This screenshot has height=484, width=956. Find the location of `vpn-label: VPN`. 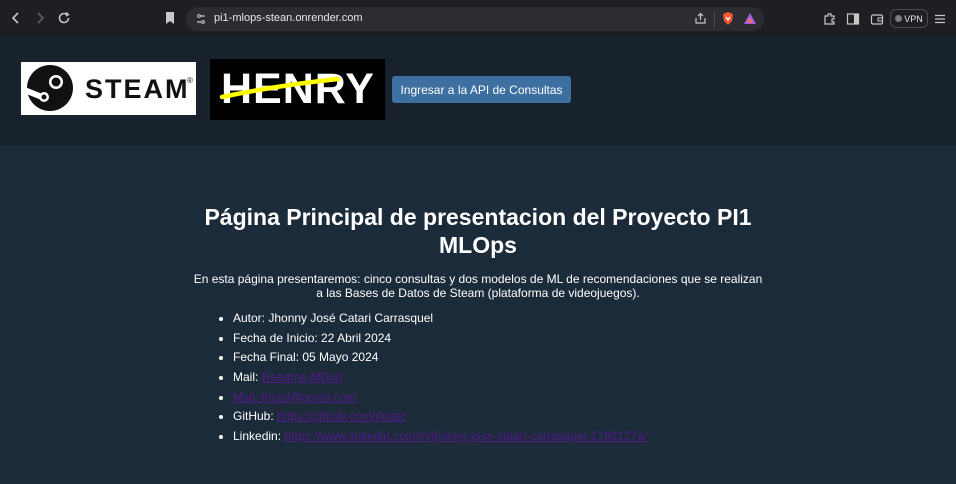

vpn-label: VPN is located at coordinates (913, 18).